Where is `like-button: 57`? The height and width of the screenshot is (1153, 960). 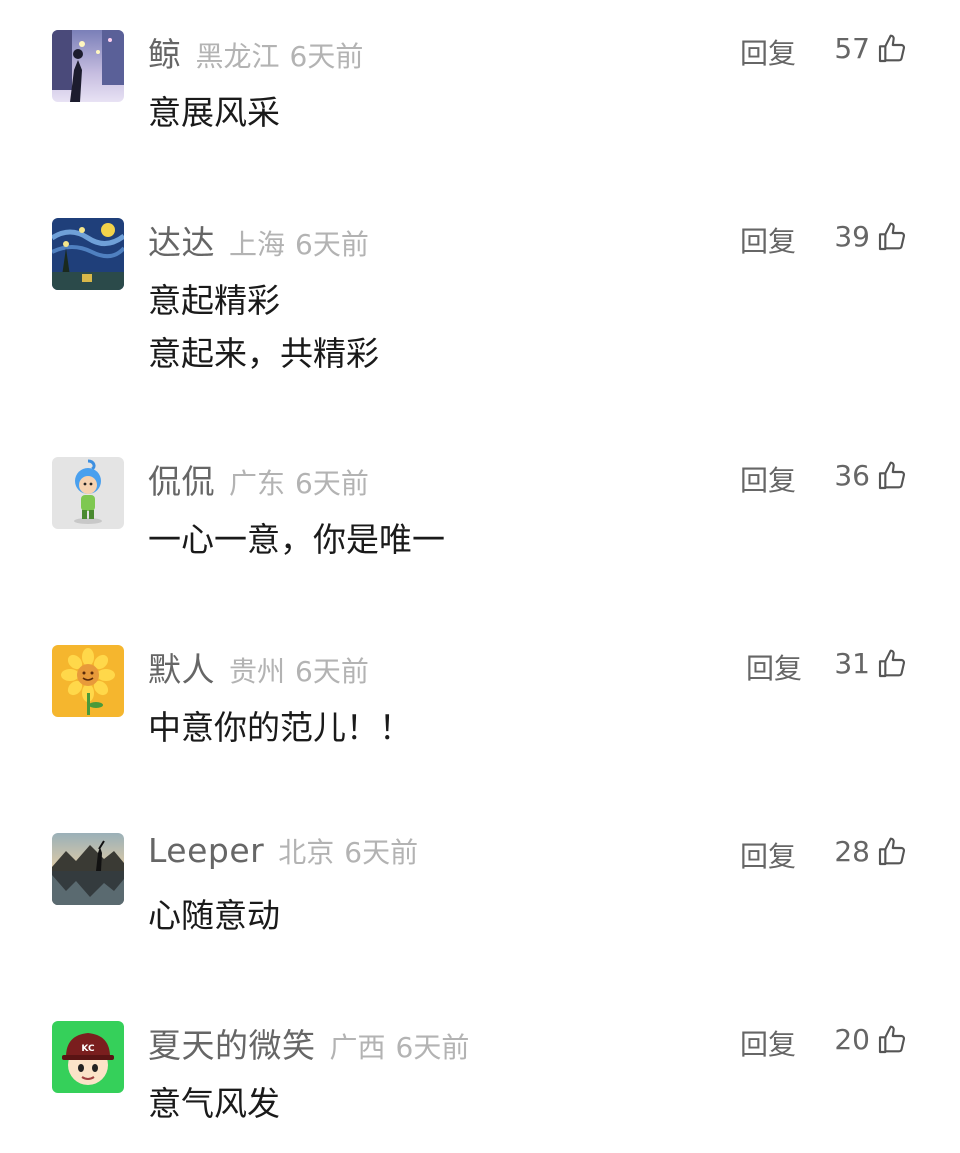 like-button: 57 is located at coordinates (871, 48).